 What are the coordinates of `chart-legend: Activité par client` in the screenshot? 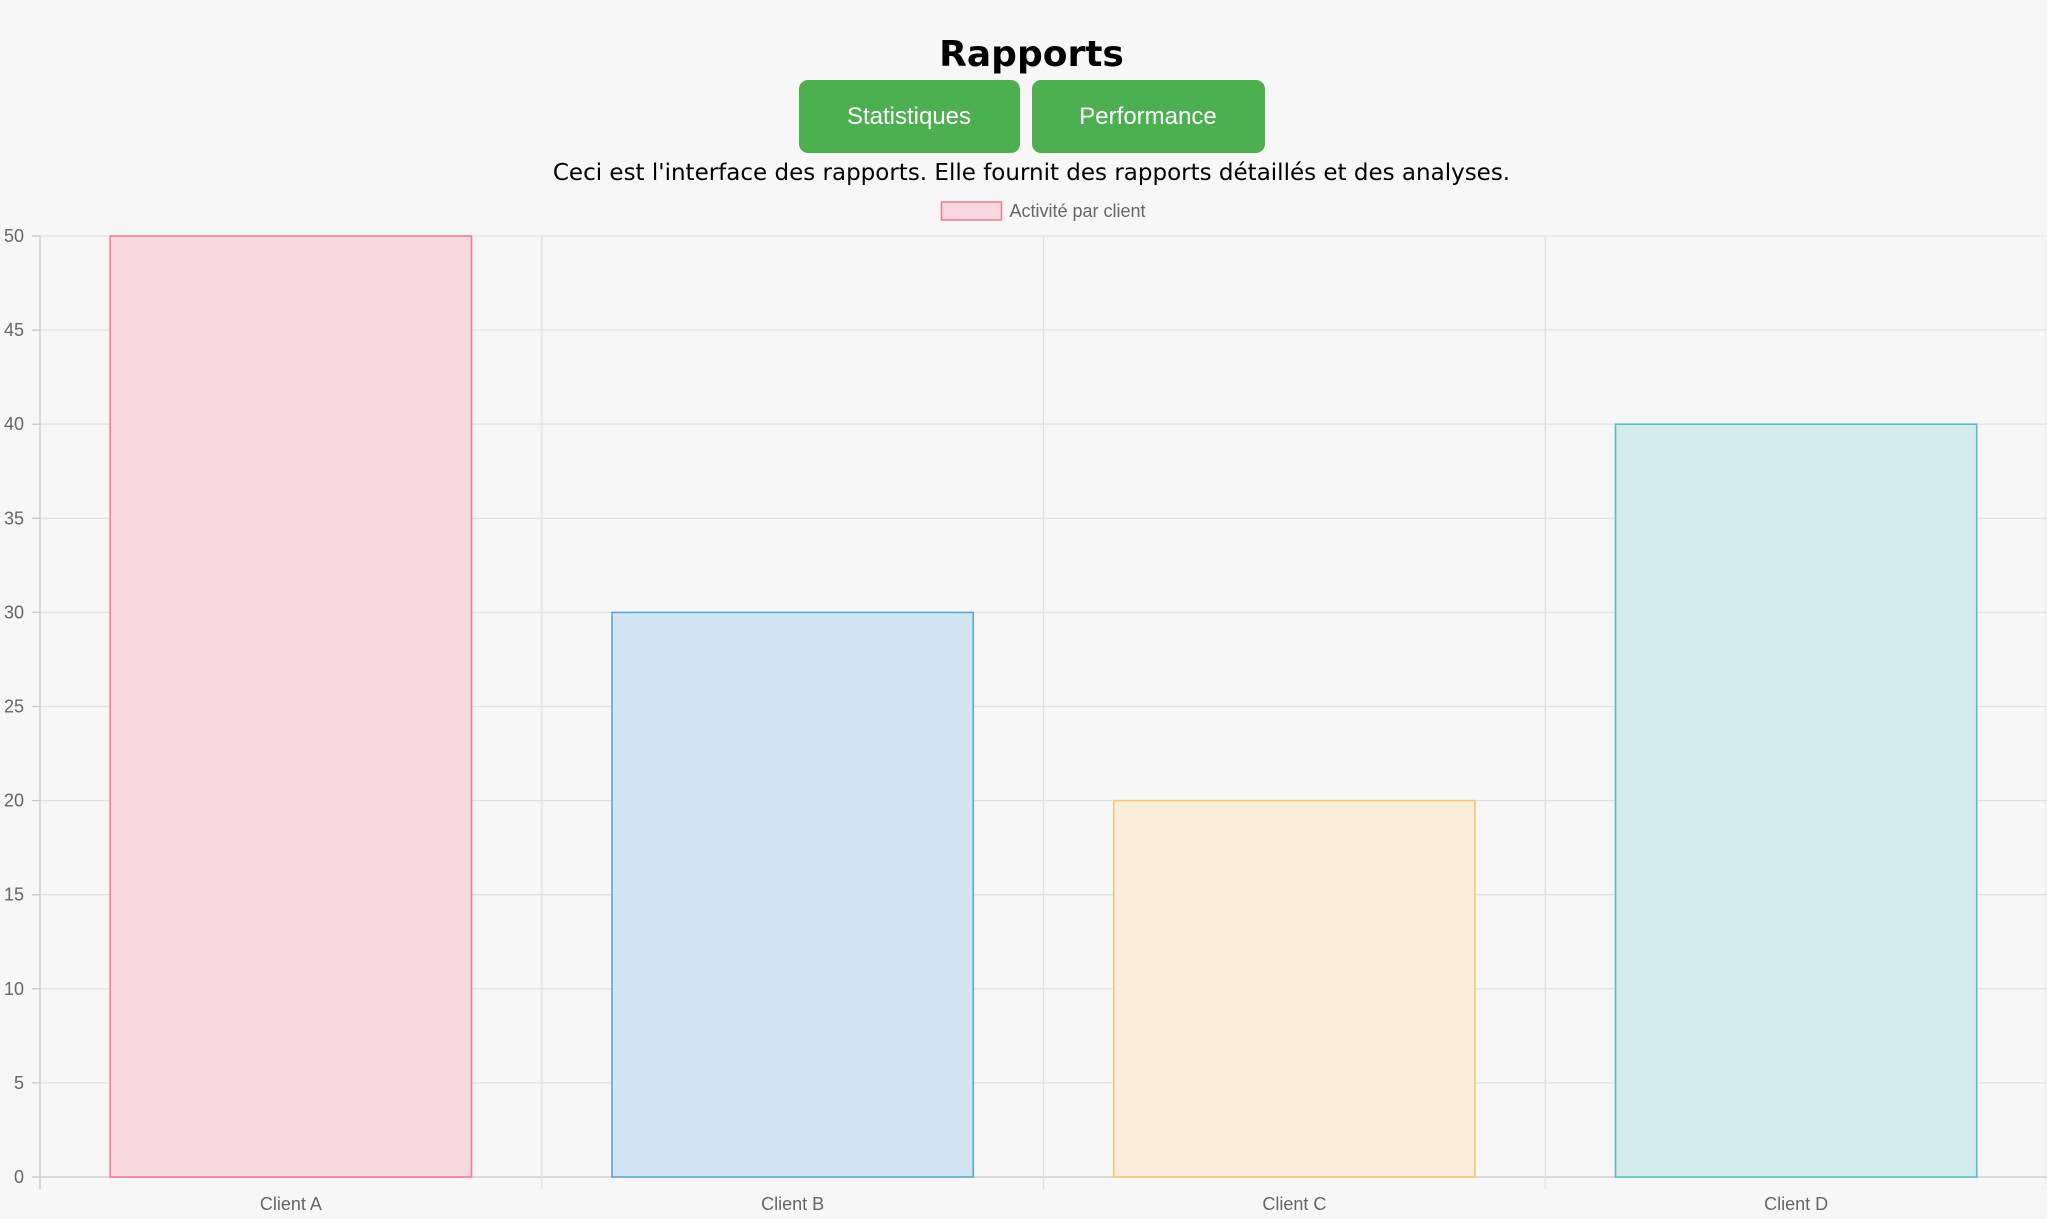 It's located at (1043, 211).